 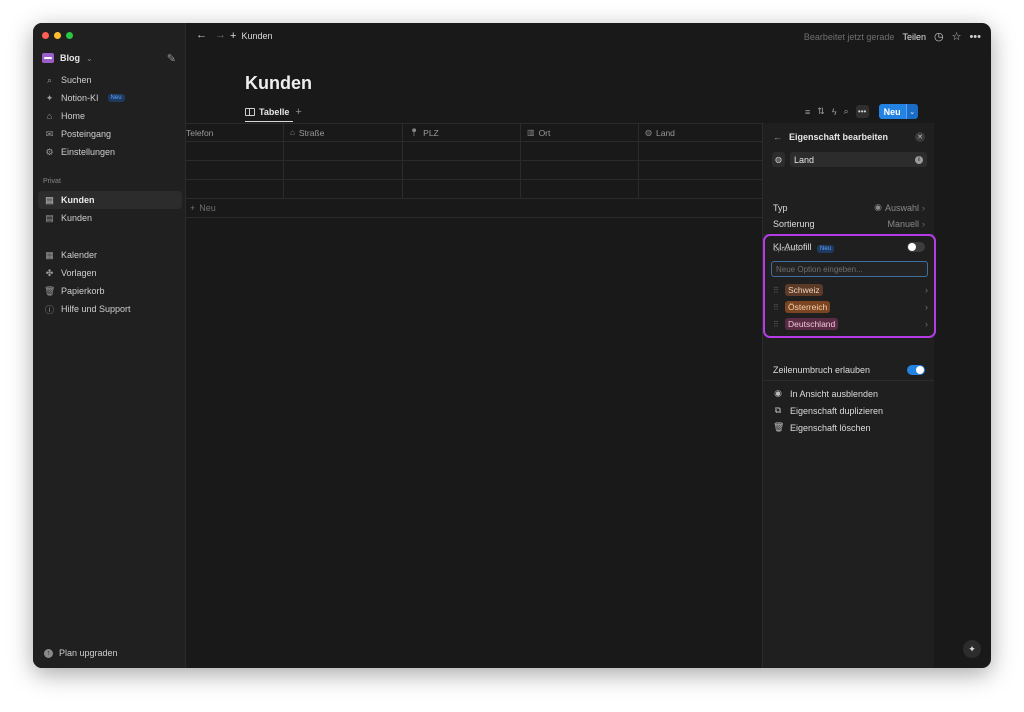 I want to click on option-item-schweiz: ⠿ Schweiz ›, so click(x=850, y=290).